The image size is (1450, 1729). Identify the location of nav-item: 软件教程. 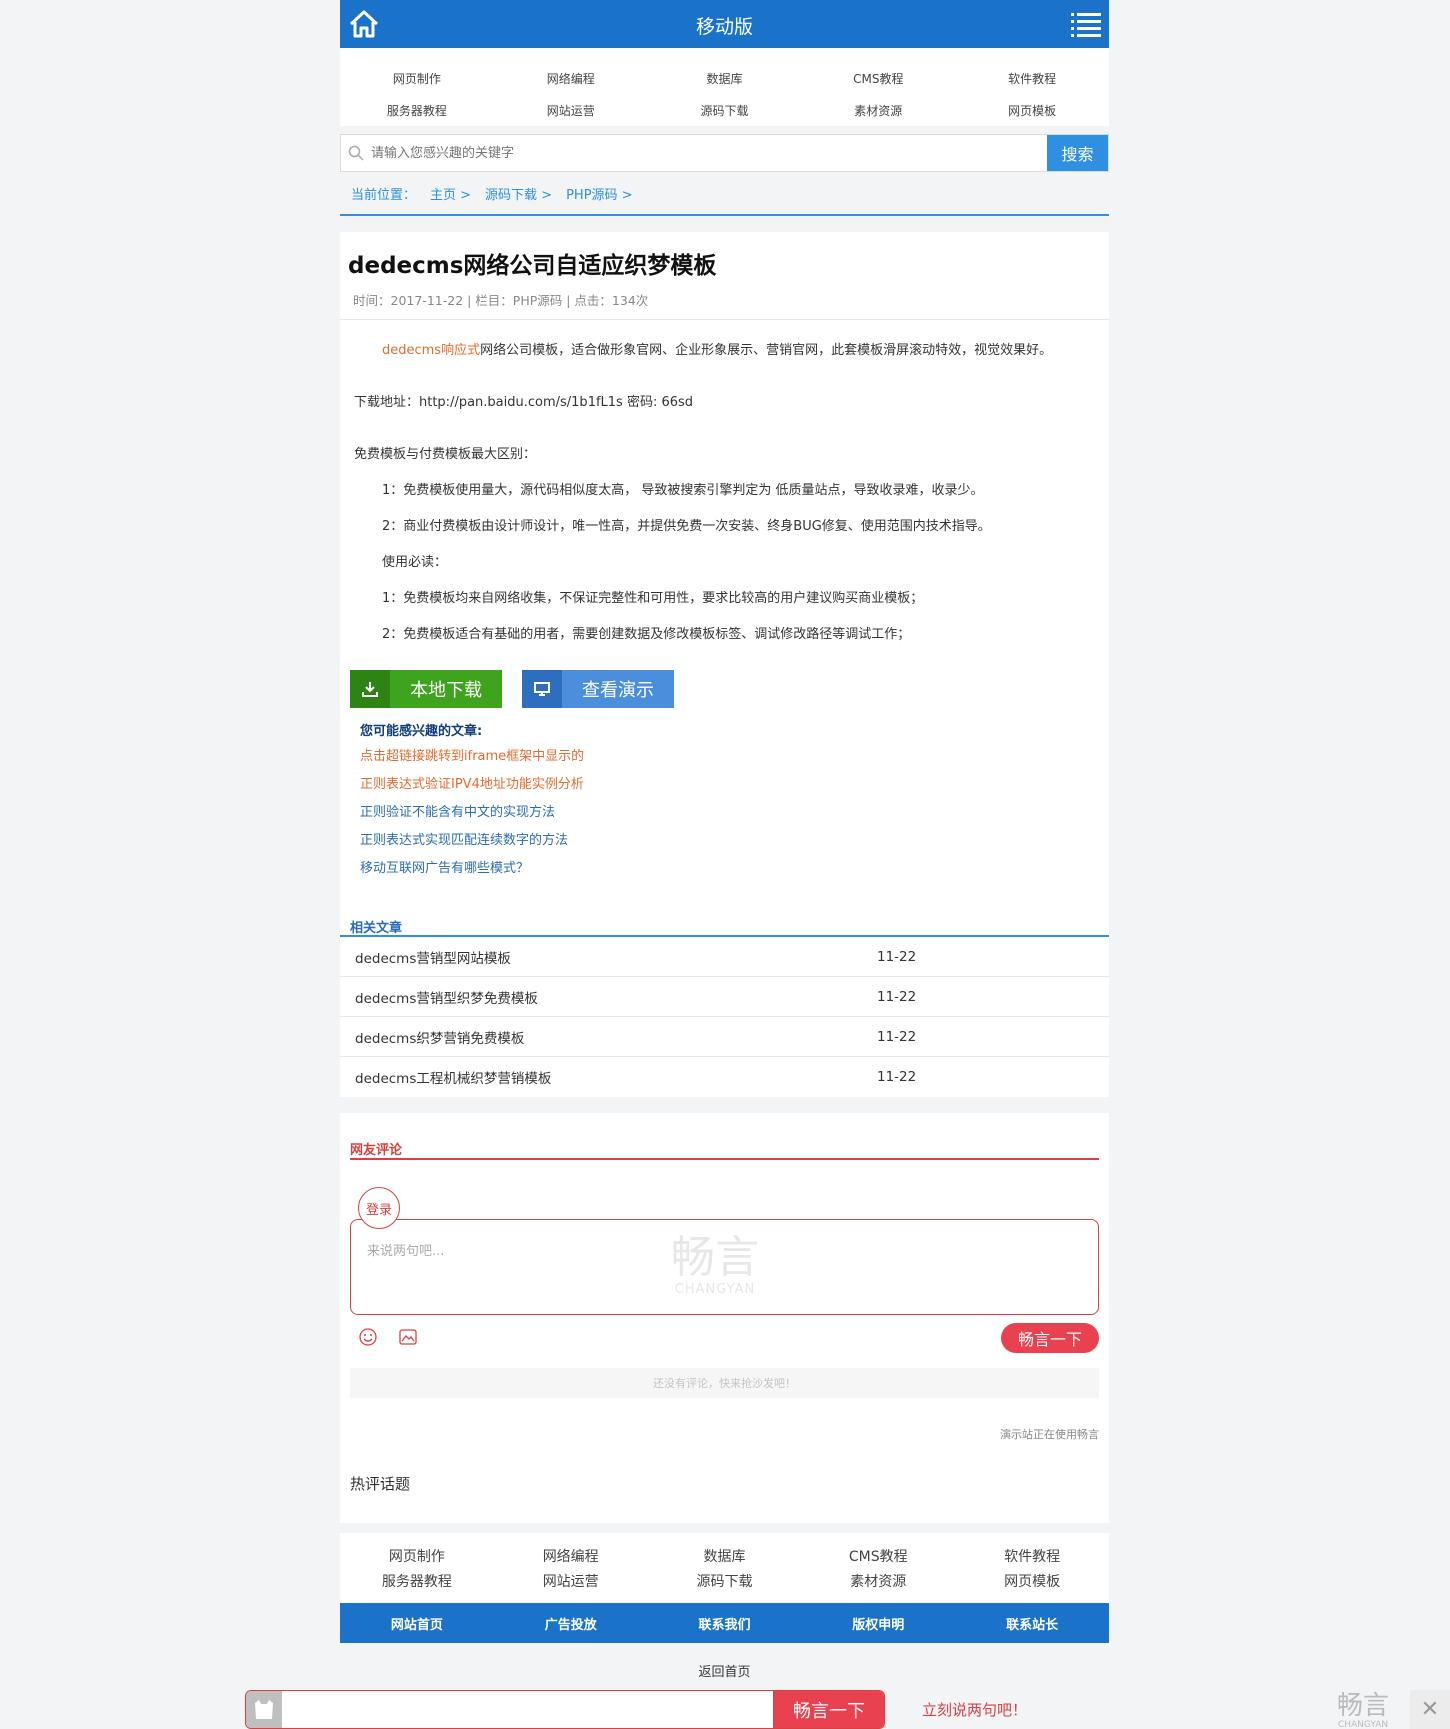
(1032, 78).